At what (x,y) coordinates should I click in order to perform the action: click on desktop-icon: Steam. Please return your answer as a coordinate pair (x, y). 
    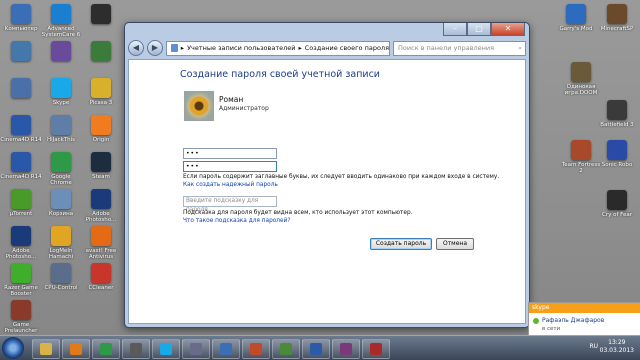
    Looking at the image, I should click on (101, 166).